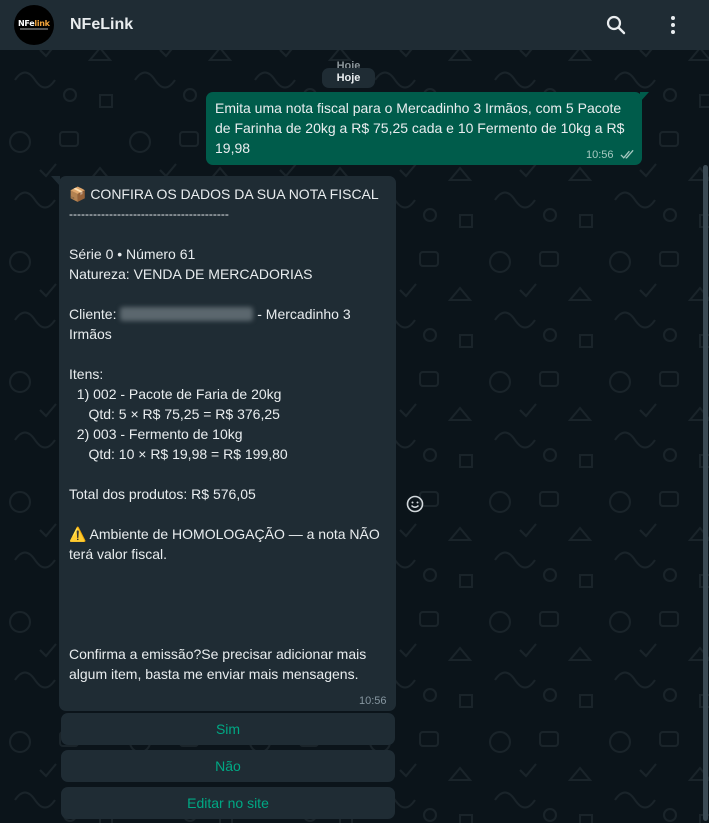 The width and height of the screenshot is (709, 823). I want to click on outgoing-message-time: 10:56, so click(600, 155).